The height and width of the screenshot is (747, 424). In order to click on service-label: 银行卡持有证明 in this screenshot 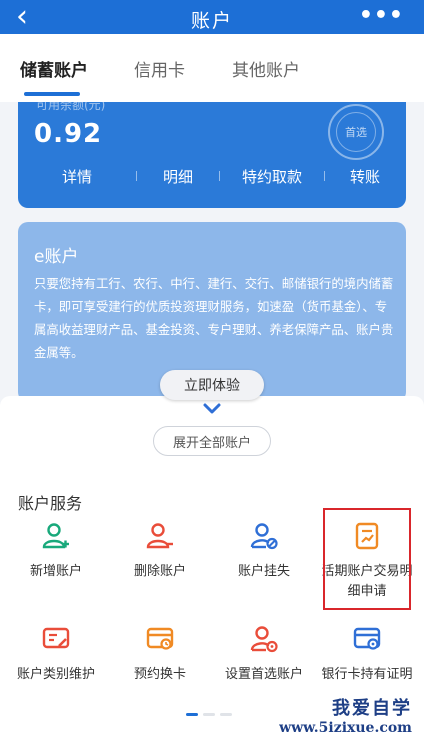, I will do `click(367, 674)`.